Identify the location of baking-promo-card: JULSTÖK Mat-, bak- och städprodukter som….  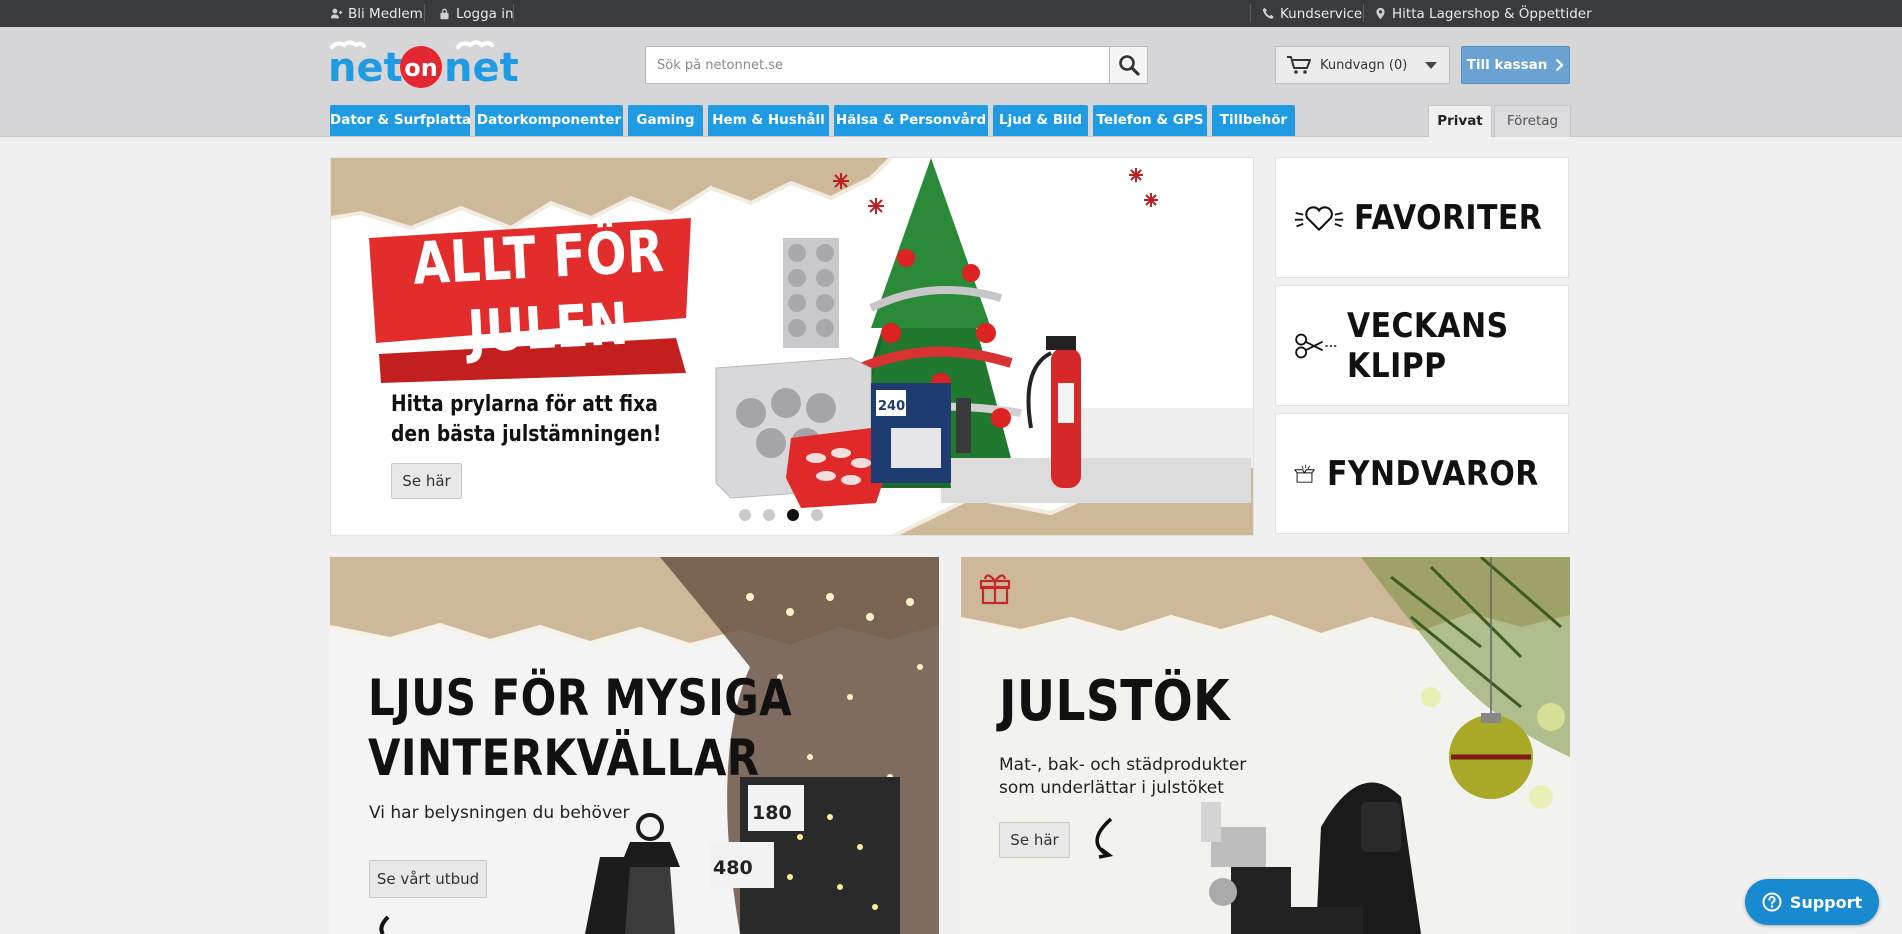
(1265, 745).